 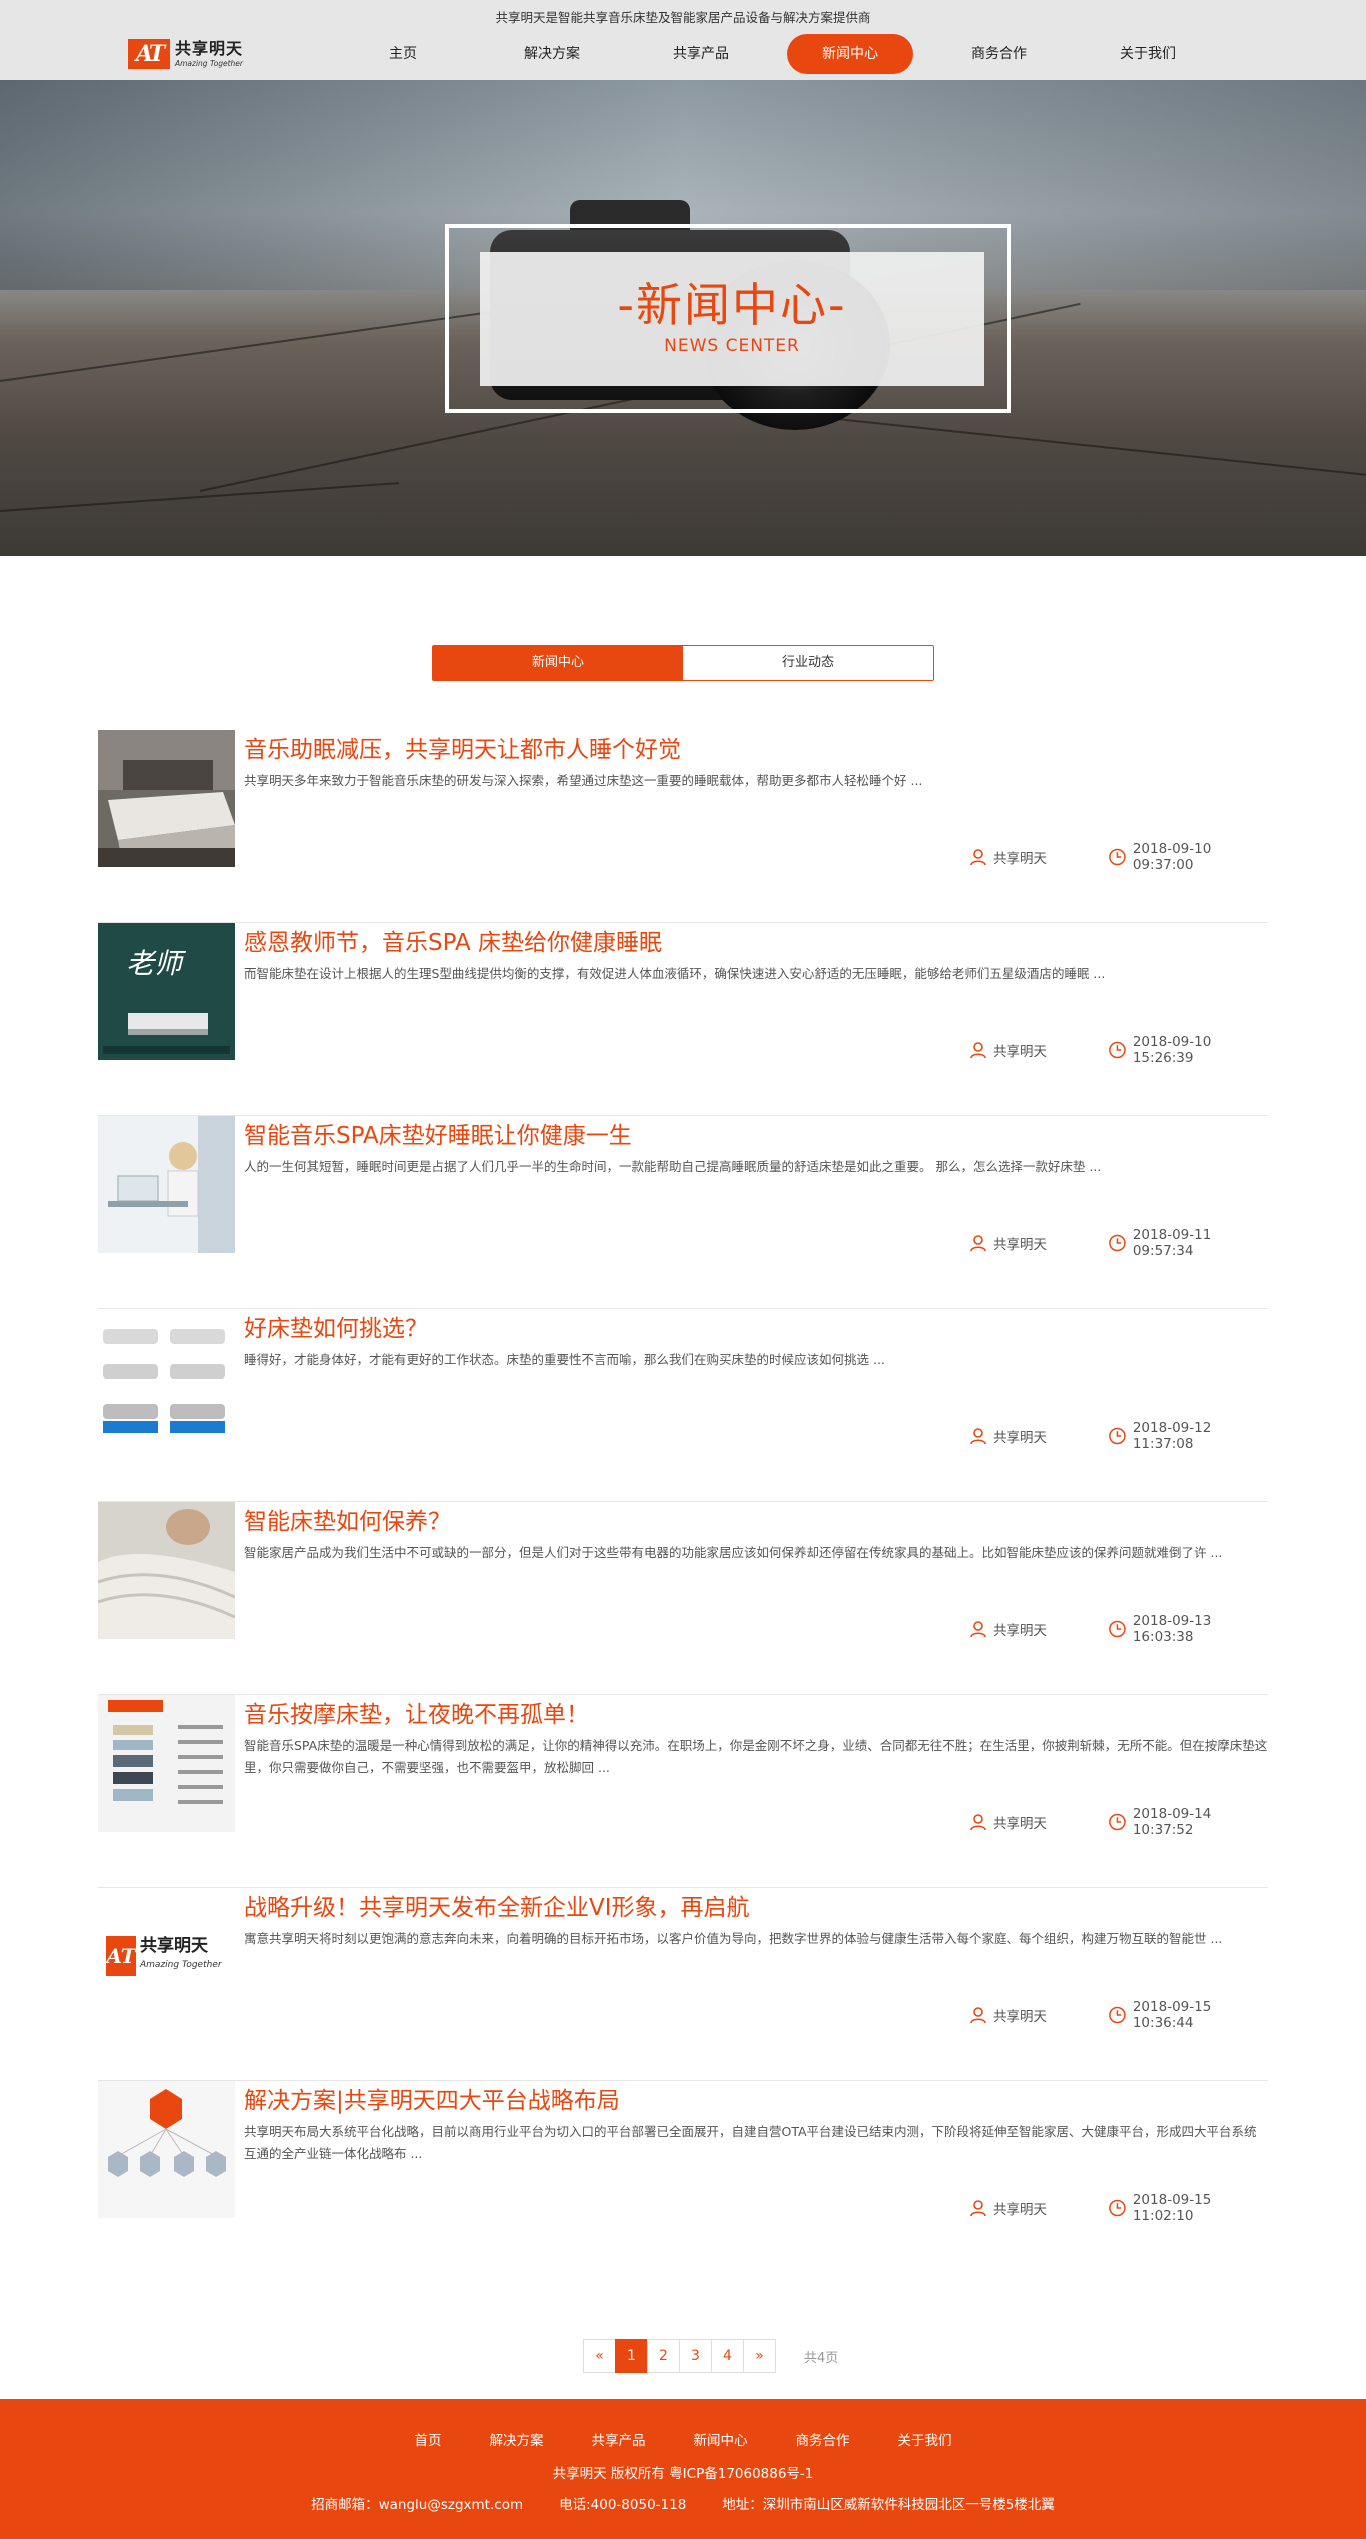 What do you see at coordinates (428, 2439) in the screenshot?
I see `footer-link-home: 首页` at bounding box center [428, 2439].